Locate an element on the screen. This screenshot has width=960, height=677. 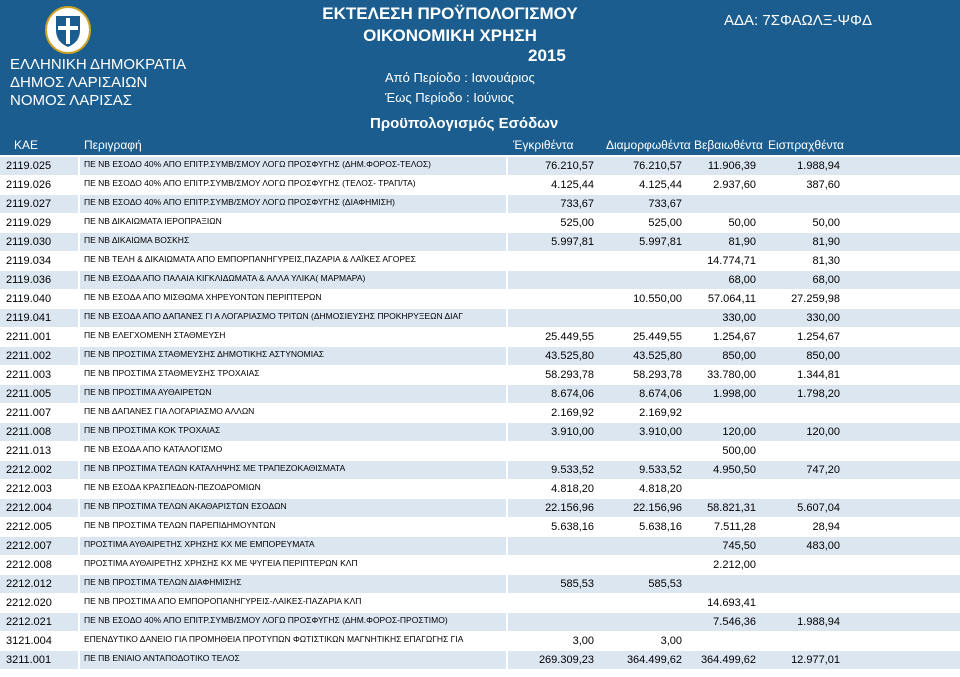
kae-cell: 2211.013 is located at coordinates (29, 451).